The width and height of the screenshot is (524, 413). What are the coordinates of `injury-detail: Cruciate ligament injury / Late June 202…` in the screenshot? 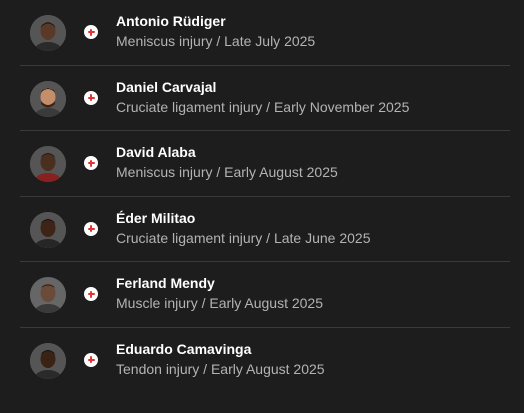 It's located at (243, 237).